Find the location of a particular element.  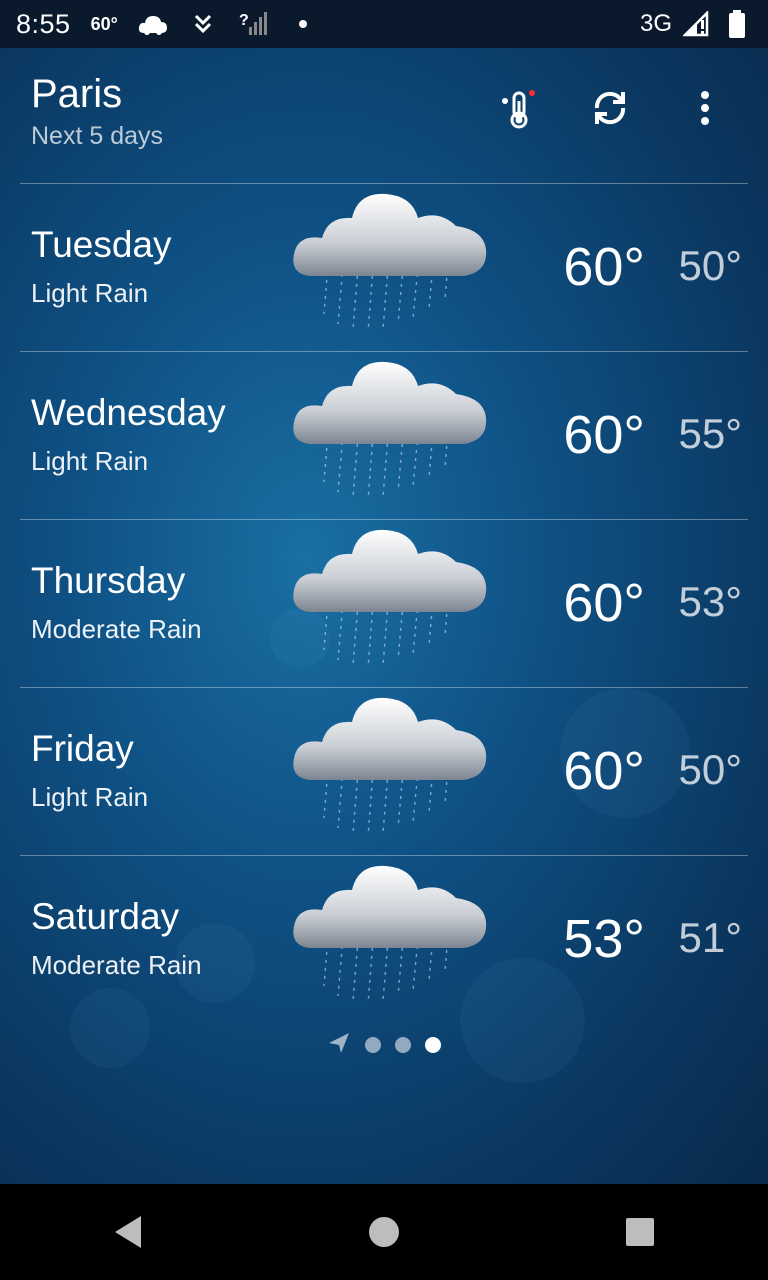

header: Paris Next 5 days is located at coordinates (384, 115).